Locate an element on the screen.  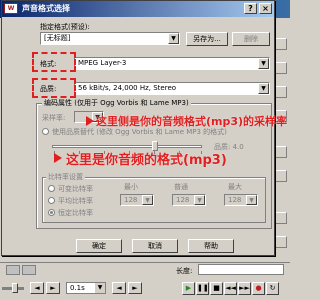
normal-bitrate-value: 128 is located at coordinates (183, 200).